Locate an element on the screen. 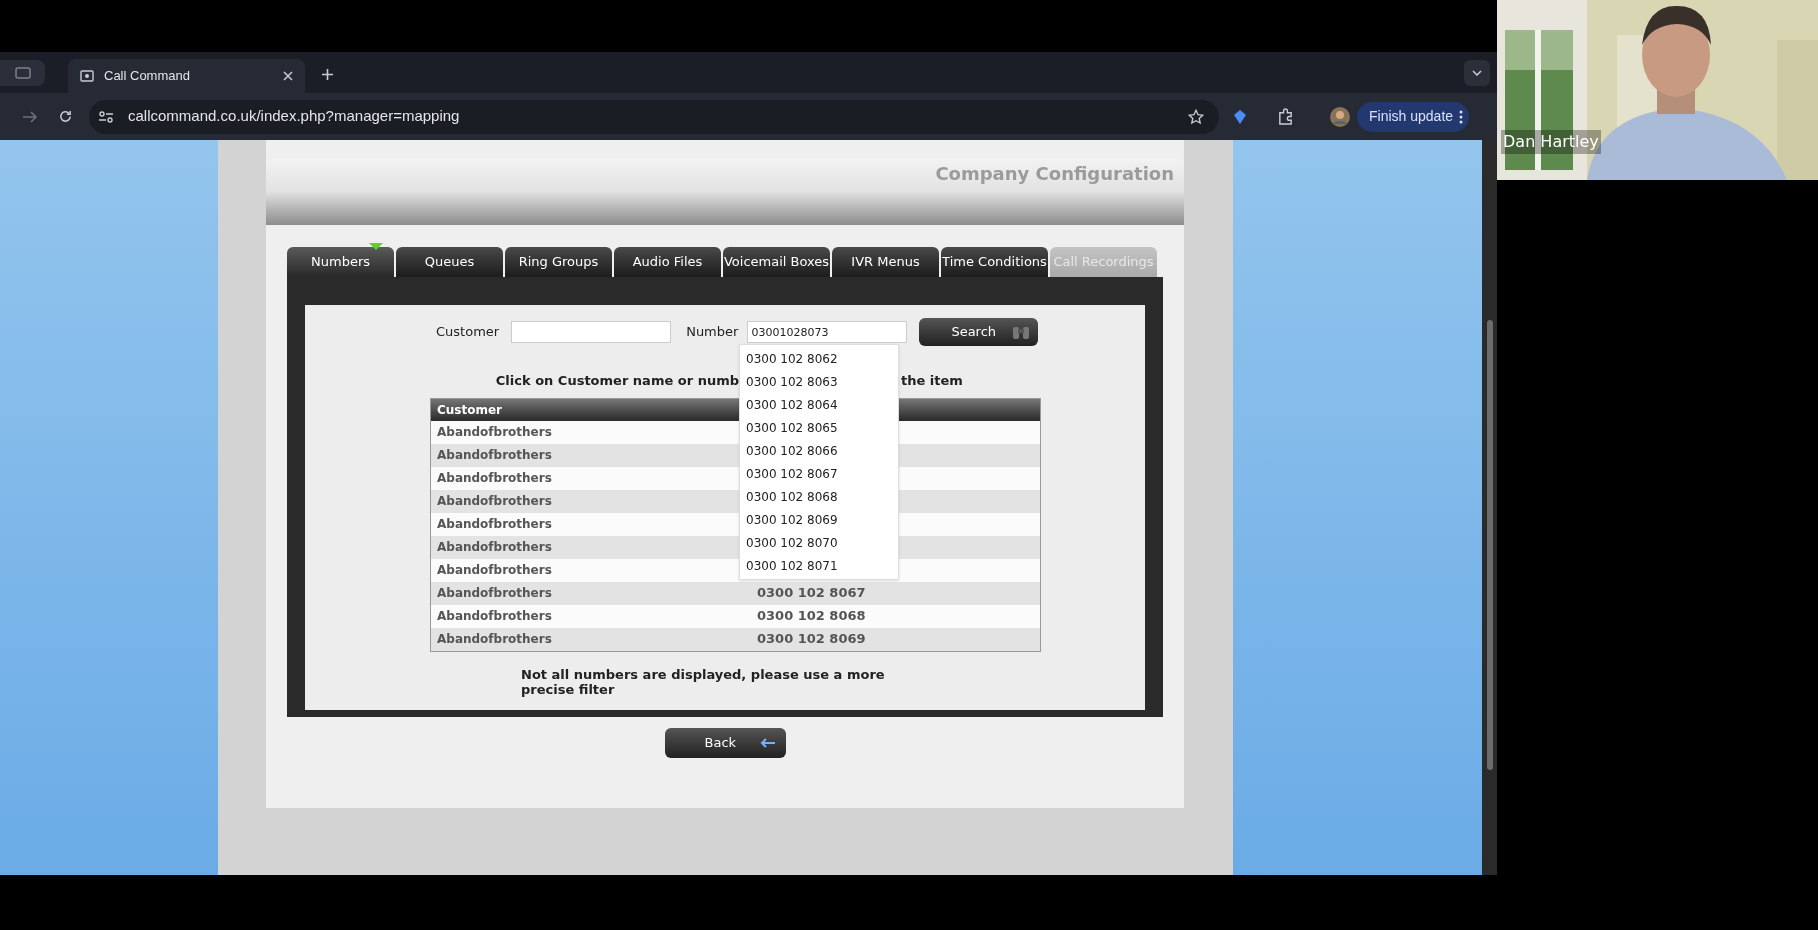  binoculars-icon is located at coordinates (1021, 332).